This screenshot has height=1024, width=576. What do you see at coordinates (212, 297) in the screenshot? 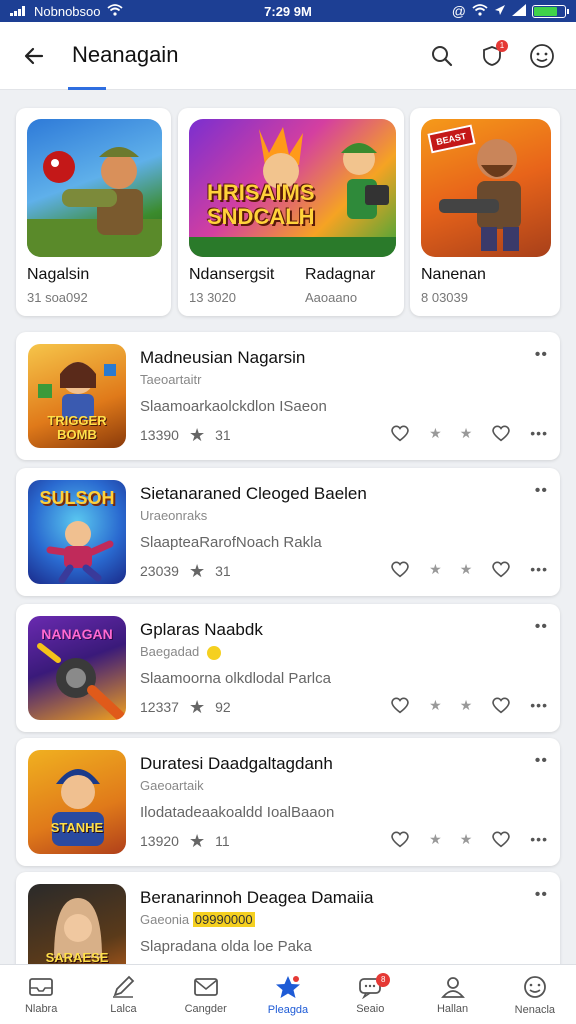
I see `featured-sub: 13 3020` at bounding box center [212, 297].